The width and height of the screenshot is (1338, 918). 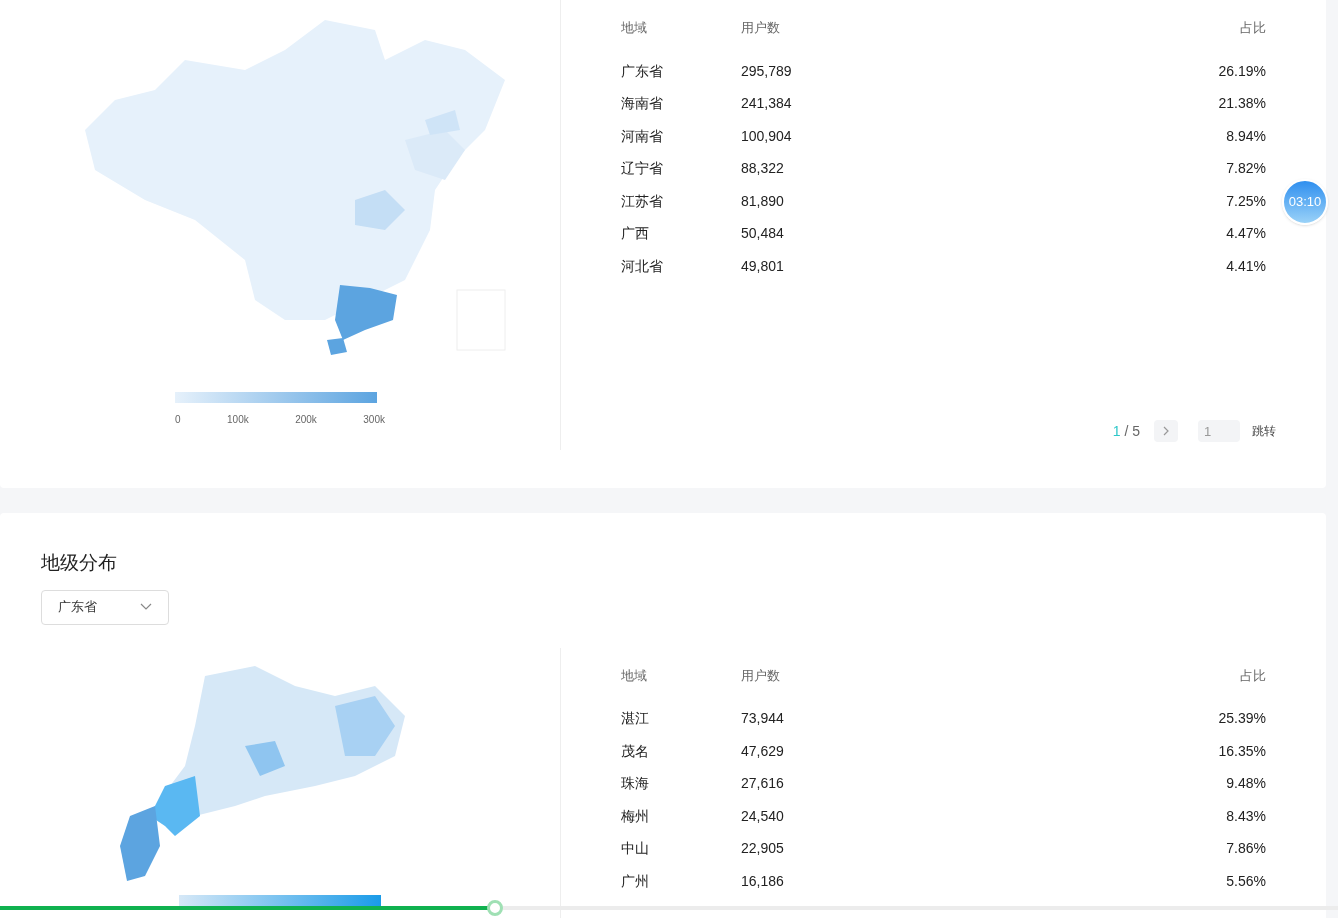 What do you see at coordinates (642, 201) in the screenshot?
I see `table-cell-text: 江苏省` at bounding box center [642, 201].